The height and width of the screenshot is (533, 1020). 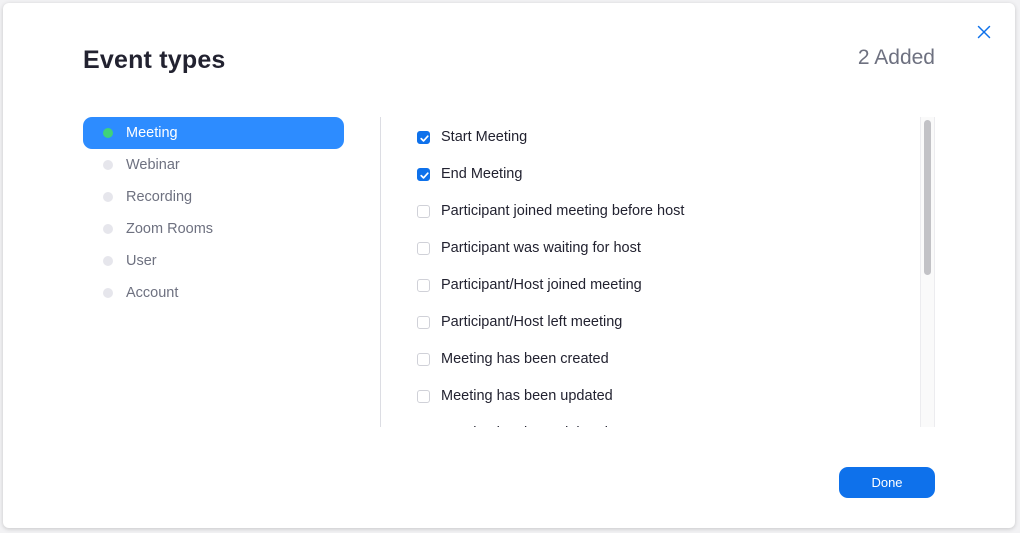 What do you see at coordinates (213, 293) in the screenshot?
I see `nav-item-account: Account` at bounding box center [213, 293].